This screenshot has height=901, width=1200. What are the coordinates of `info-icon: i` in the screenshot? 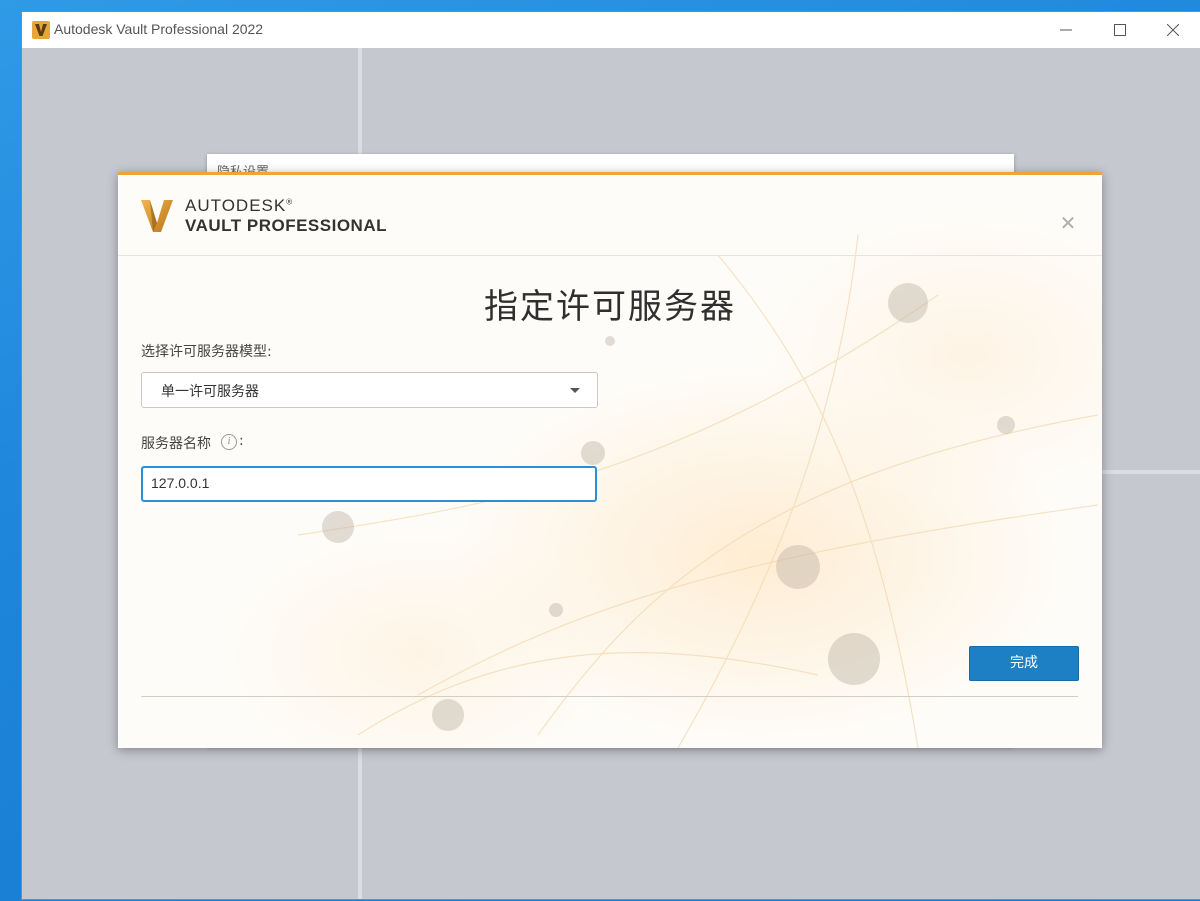 It's located at (229, 442).